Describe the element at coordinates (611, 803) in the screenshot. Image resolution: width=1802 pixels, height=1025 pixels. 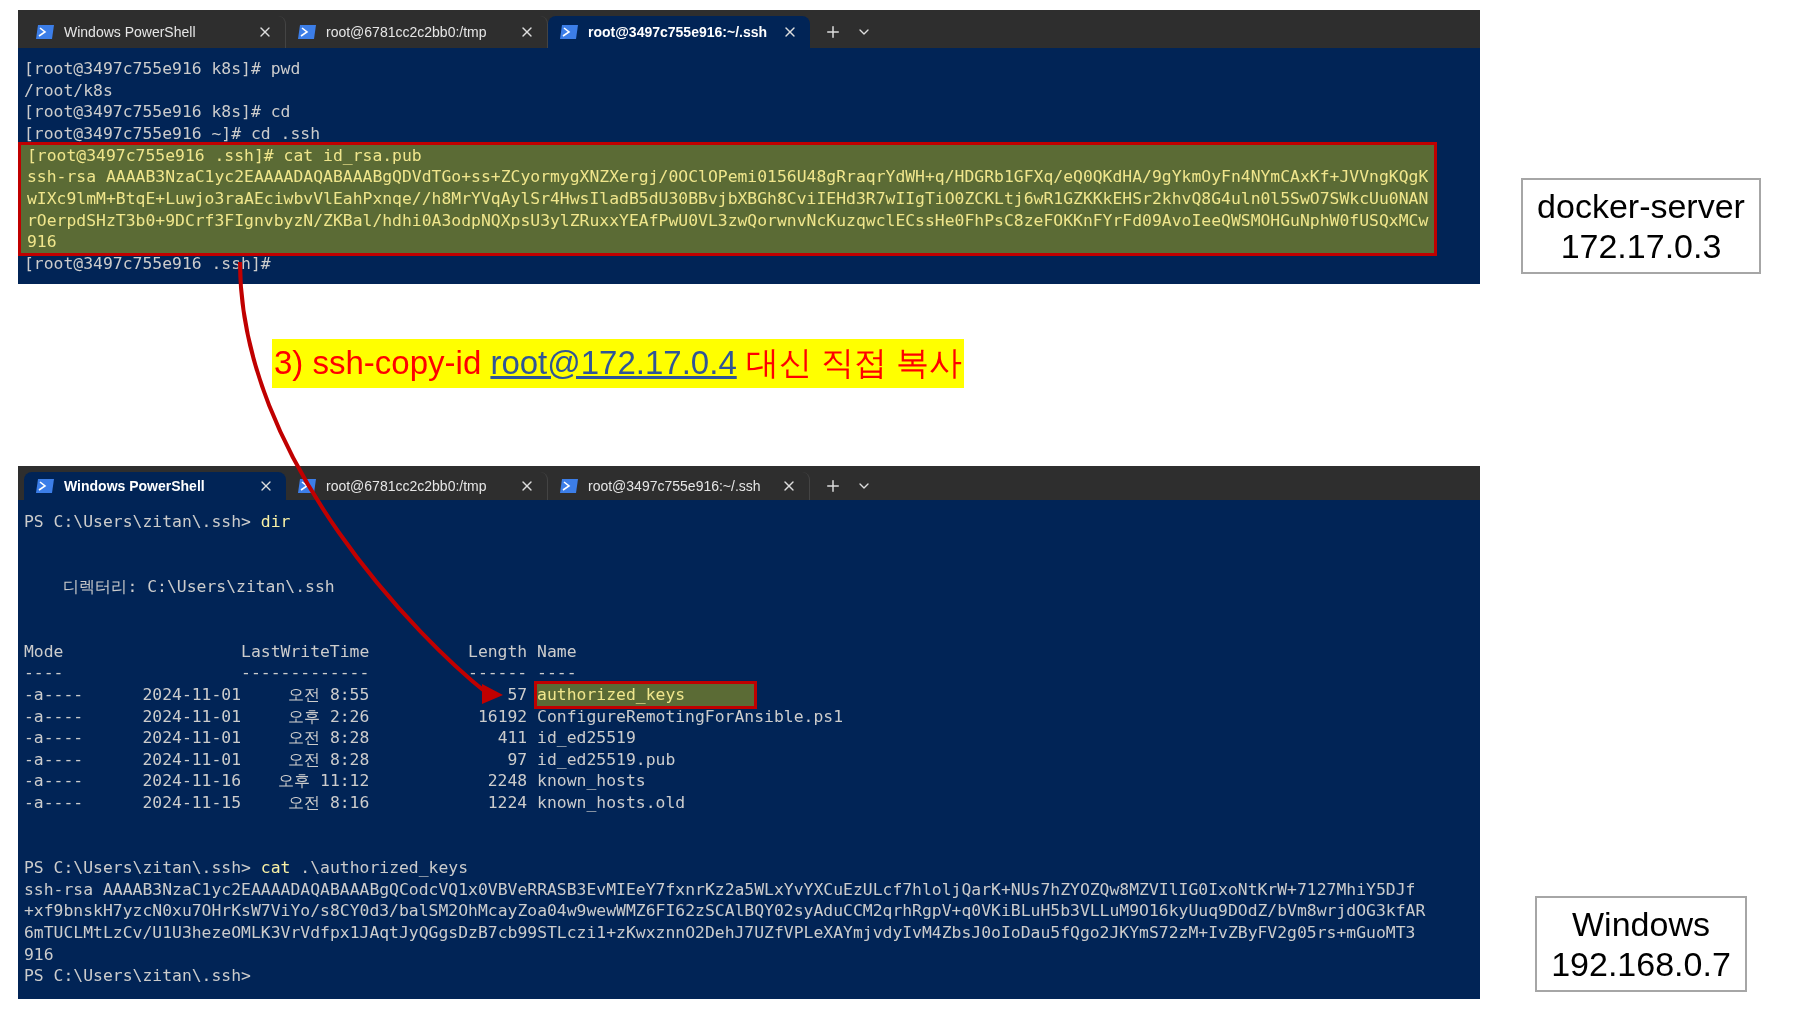
I see `file-name: known_hosts.old` at that location.